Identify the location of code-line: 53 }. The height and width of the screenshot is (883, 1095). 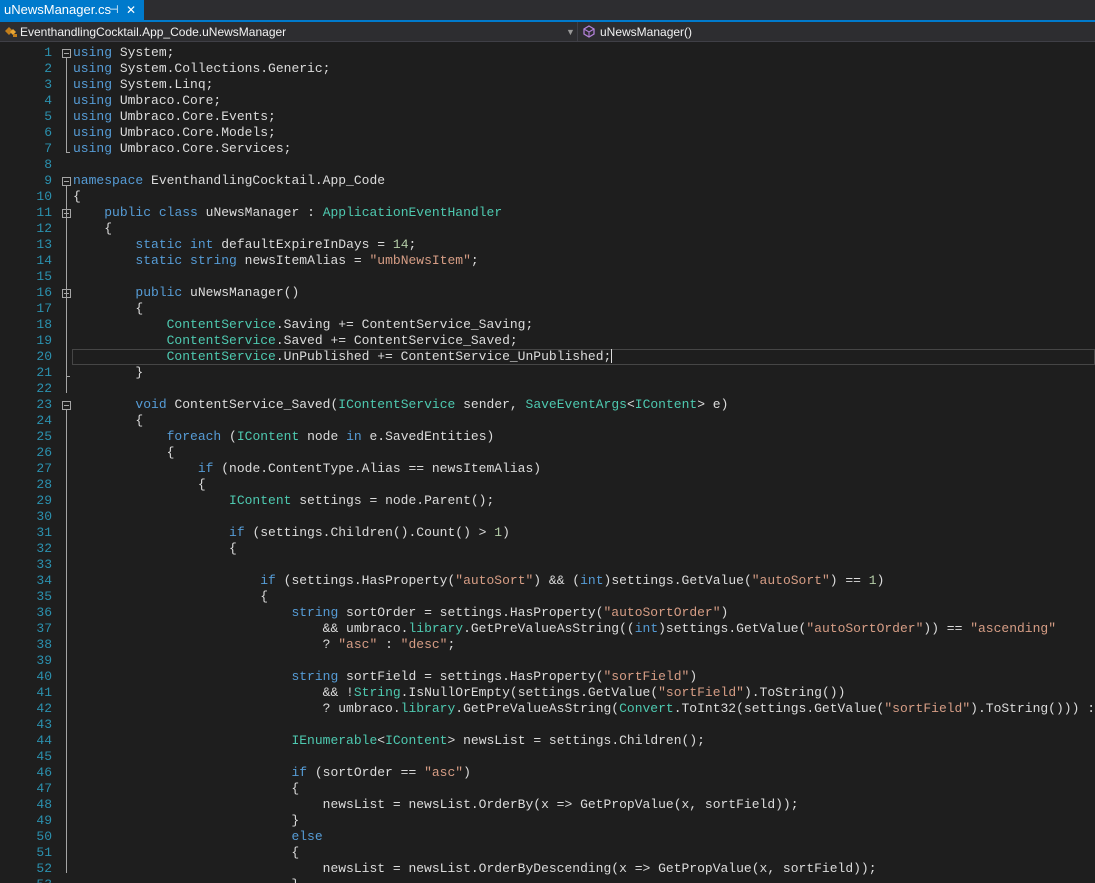
(547, 880).